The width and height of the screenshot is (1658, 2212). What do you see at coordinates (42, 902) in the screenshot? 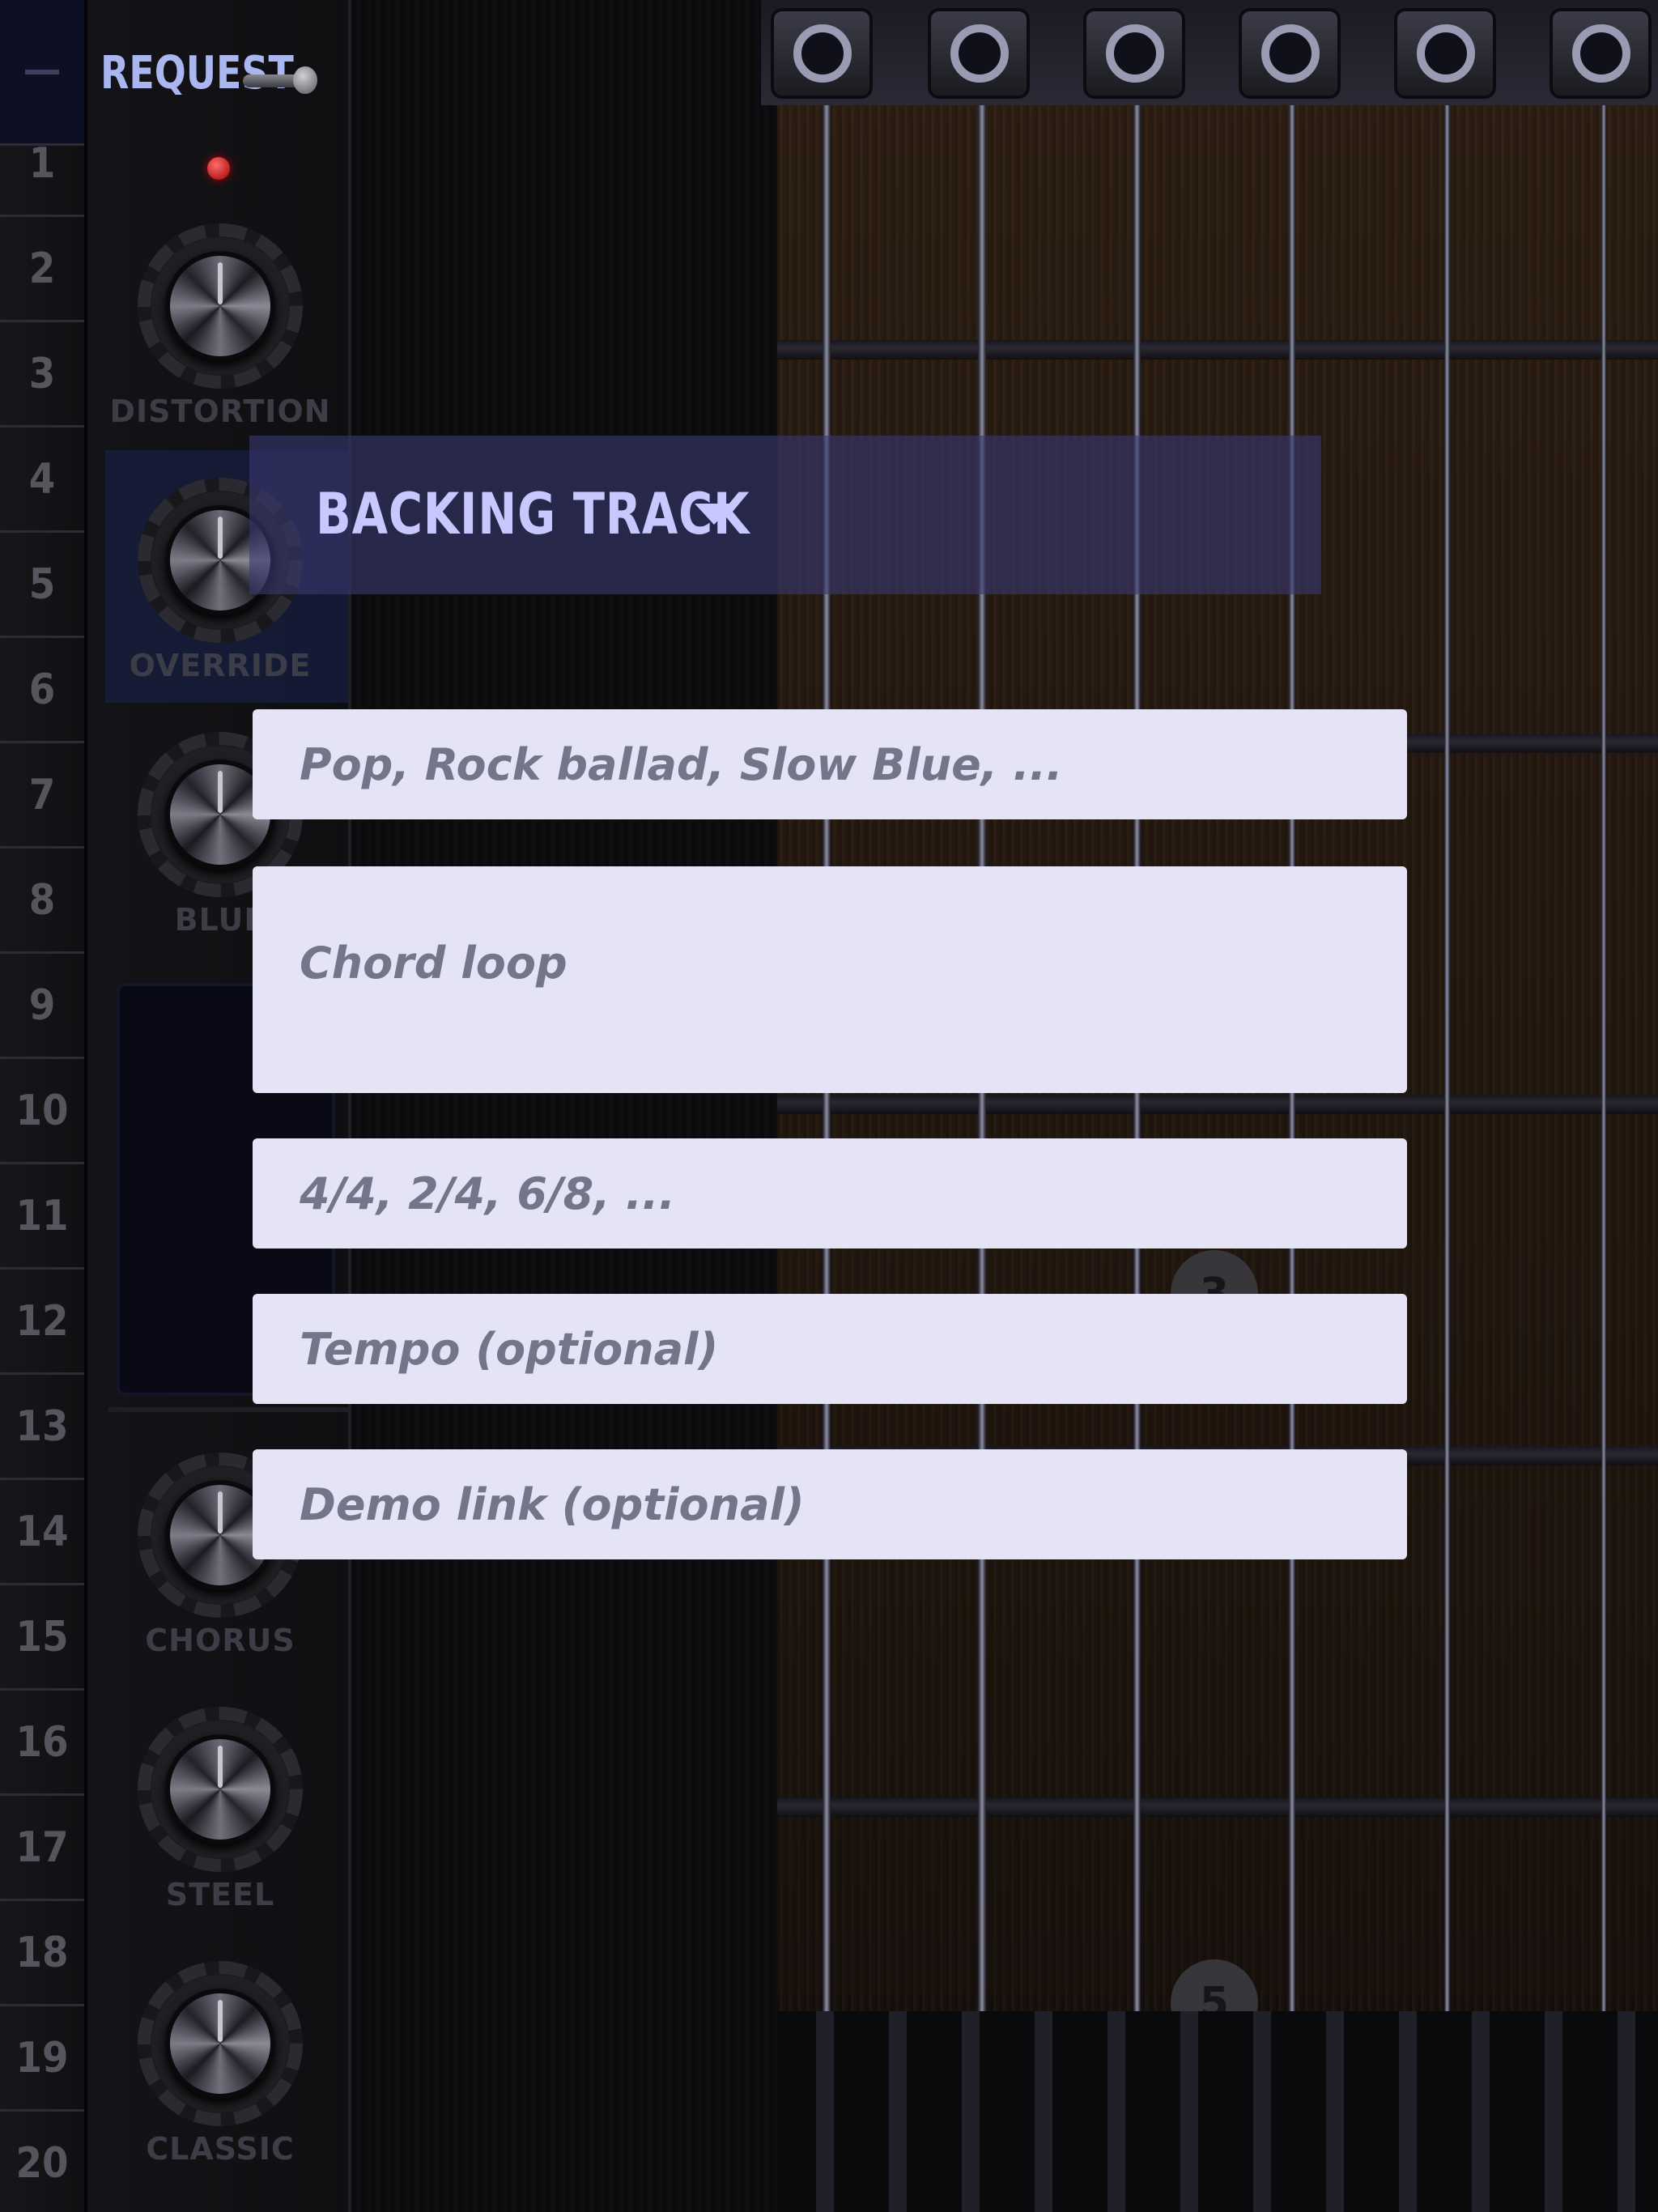
I see `fret-number-8: 8` at bounding box center [42, 902].